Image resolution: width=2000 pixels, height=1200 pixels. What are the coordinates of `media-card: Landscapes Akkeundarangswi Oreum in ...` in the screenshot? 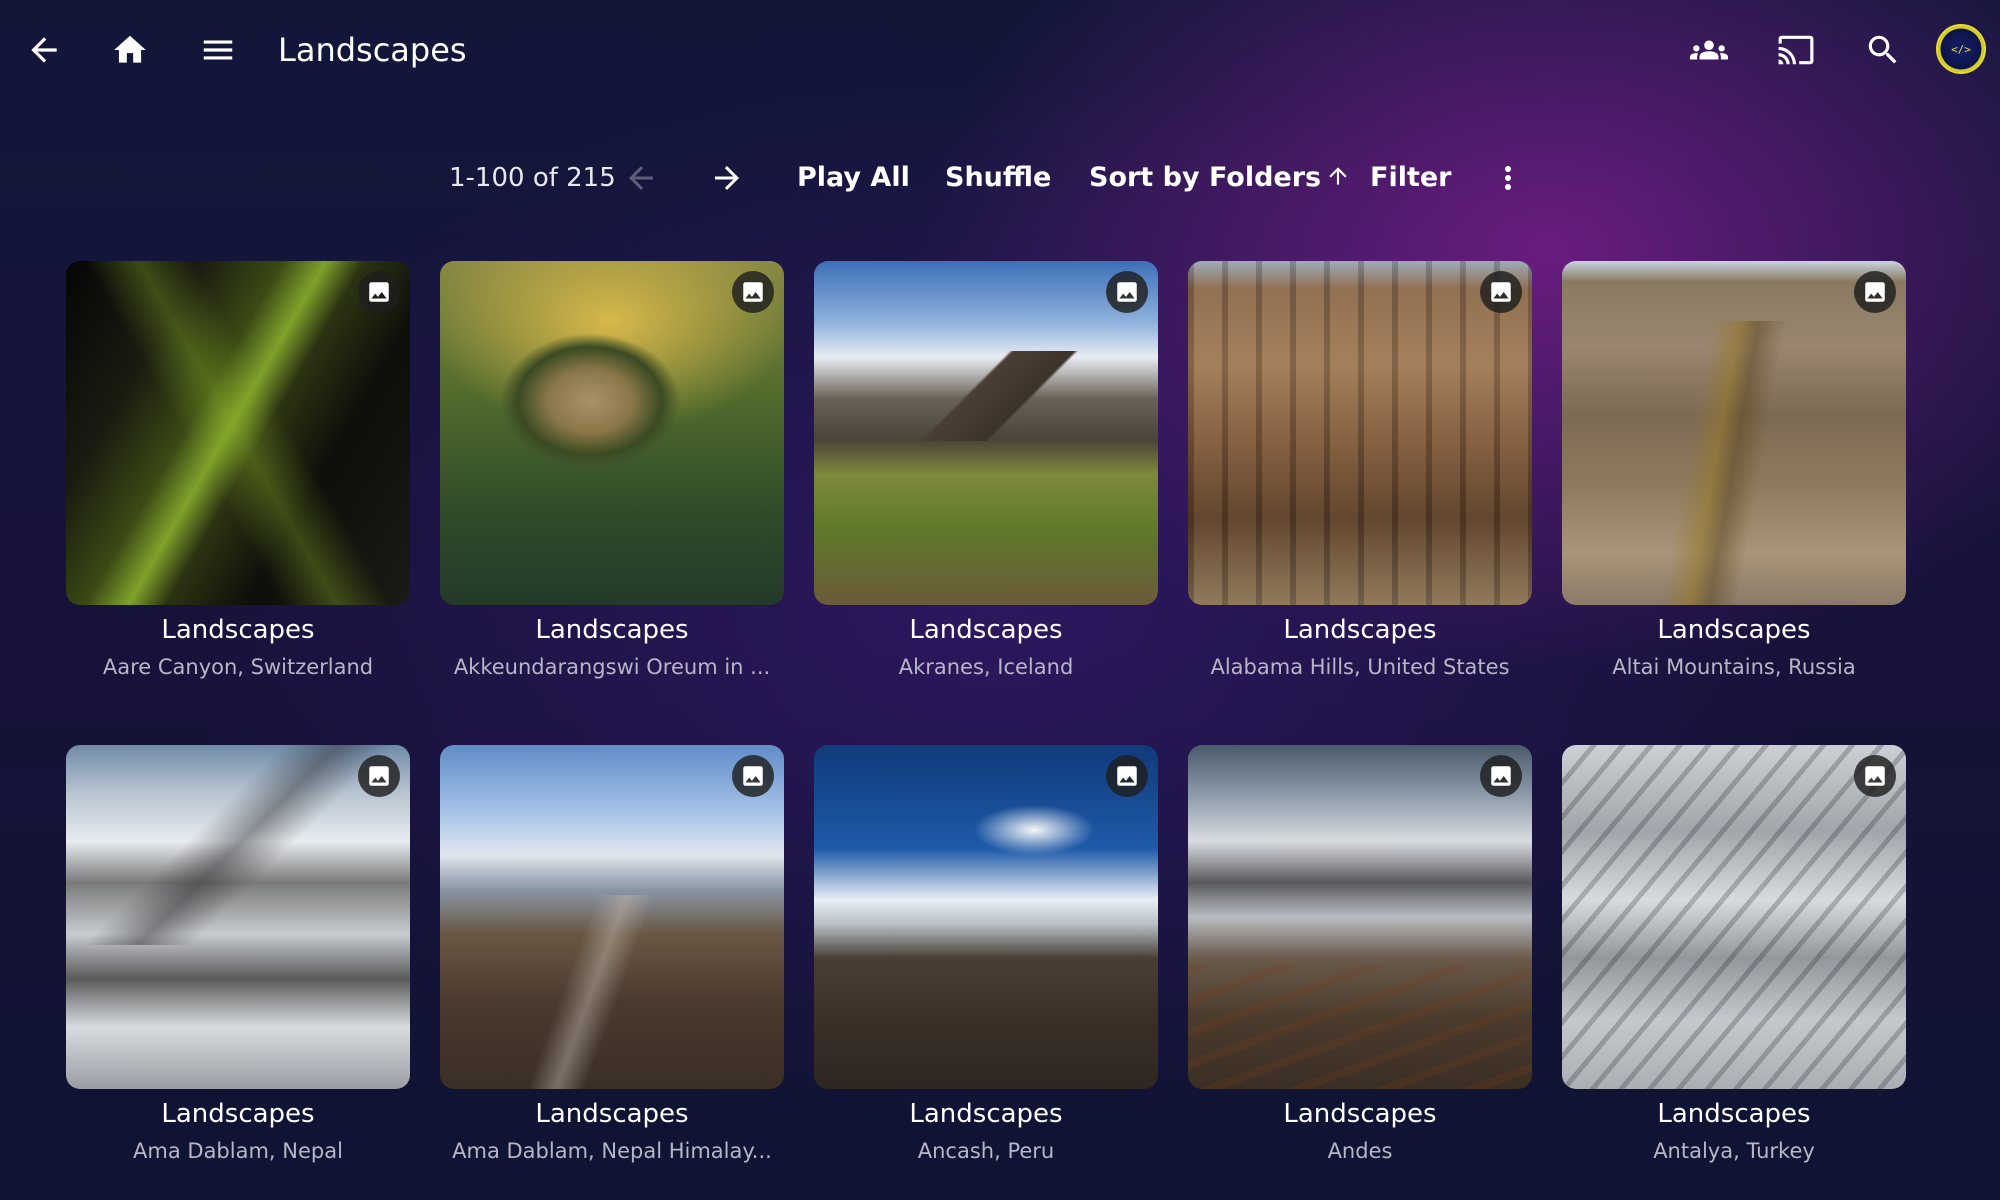 It's located at (612, 471).